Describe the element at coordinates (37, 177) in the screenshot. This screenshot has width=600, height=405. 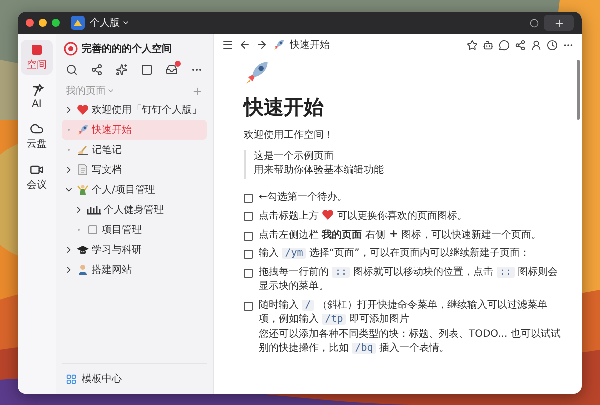
I see `rail-tab: 会议` at that location.